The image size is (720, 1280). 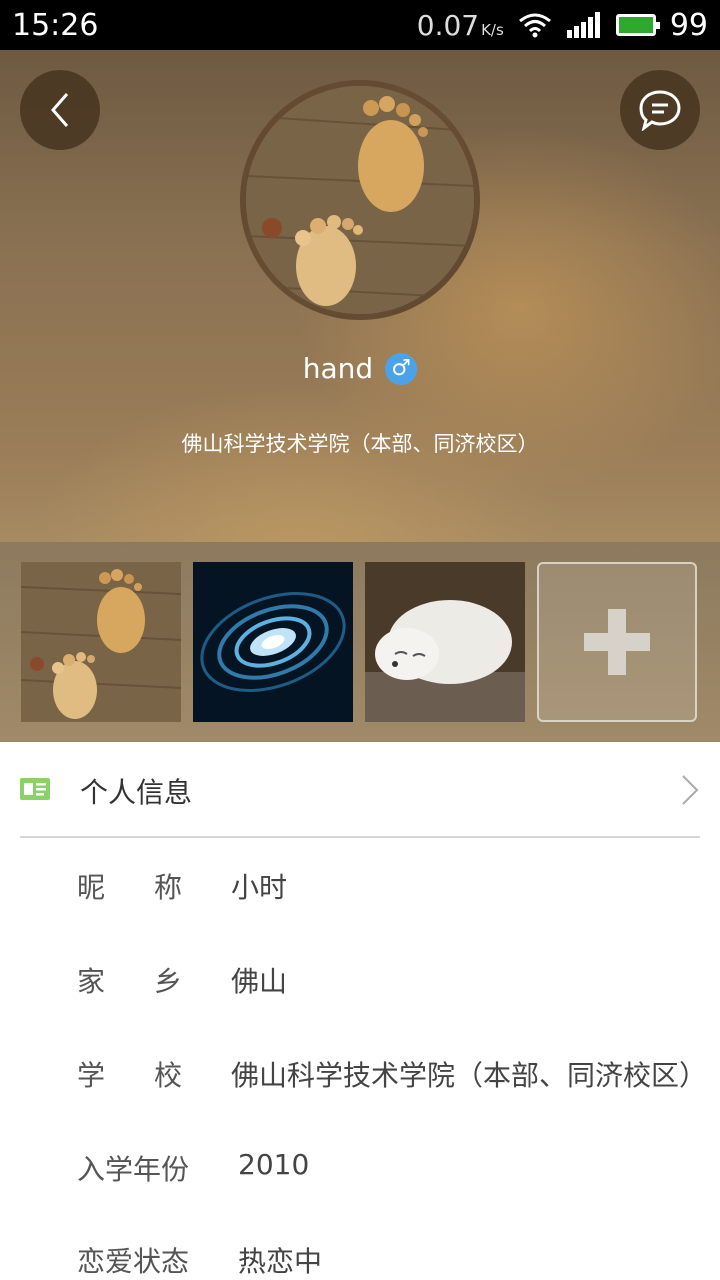 What do you see at coordinates (133, 1169) in the screenshot?
I see `info-label: 入学年份` at bounding box center [133, 1169].